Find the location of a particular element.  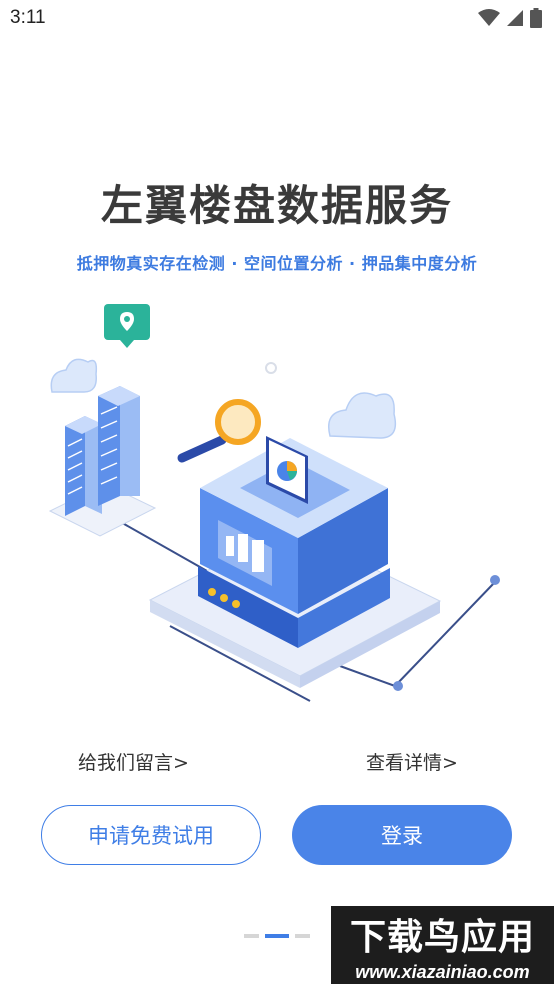

page-indicator is located at coordinates (277, 936).